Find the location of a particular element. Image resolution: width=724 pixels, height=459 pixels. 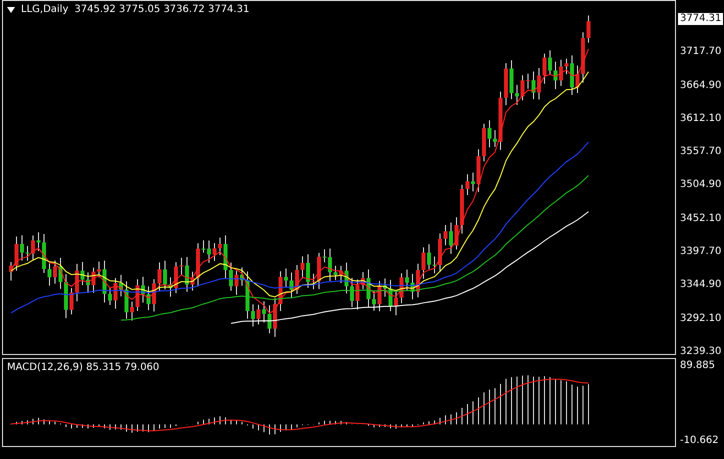

price-axis-label: 3452.10 is located at coordinates (700, 218).